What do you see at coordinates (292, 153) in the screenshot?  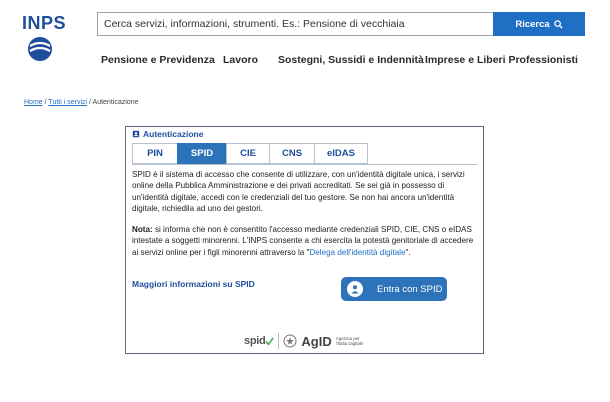 I see `tab-cns: CNS` at bounding box center [292, 153].